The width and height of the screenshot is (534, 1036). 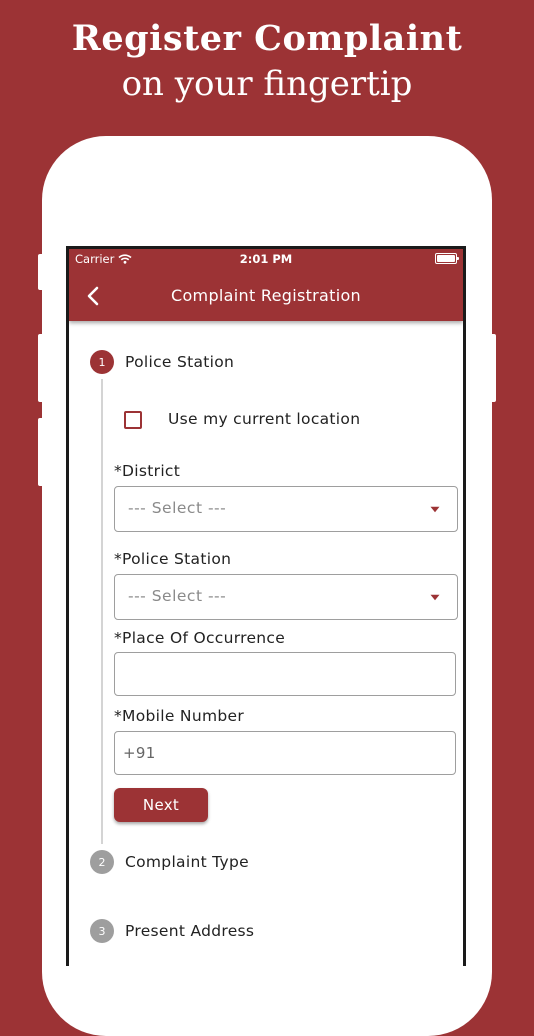 I want to click on promo-title: Register Complaint, so click(x=267, y=38).